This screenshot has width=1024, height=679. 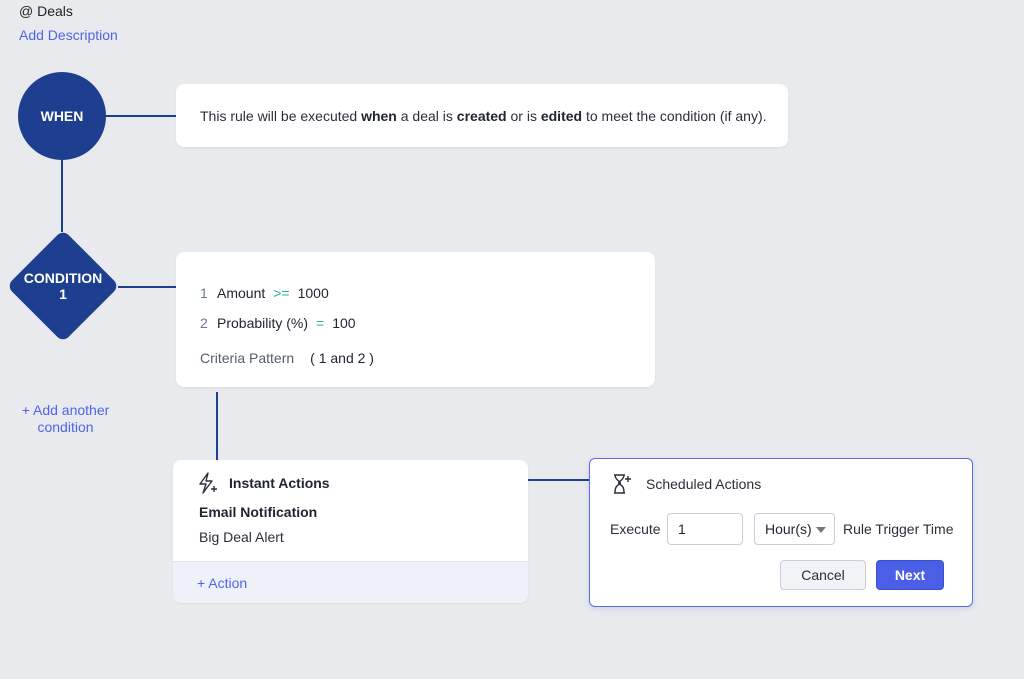 I want to click on trigger-time-label: Rule Trigger Time, so click(x=898, y=529).